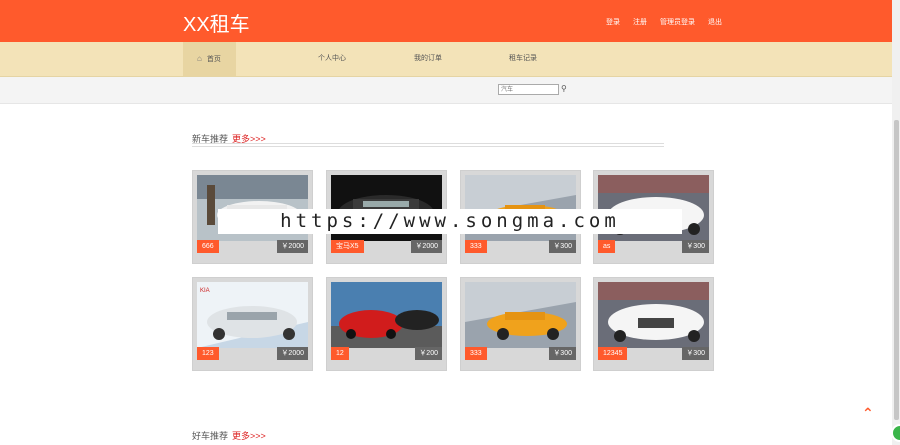 The width and height of the screenshot is (900, 445). What do you see at coordinates (428, 145) in the screenshot?
I see `section-divider` at bounding box center [428, 145].